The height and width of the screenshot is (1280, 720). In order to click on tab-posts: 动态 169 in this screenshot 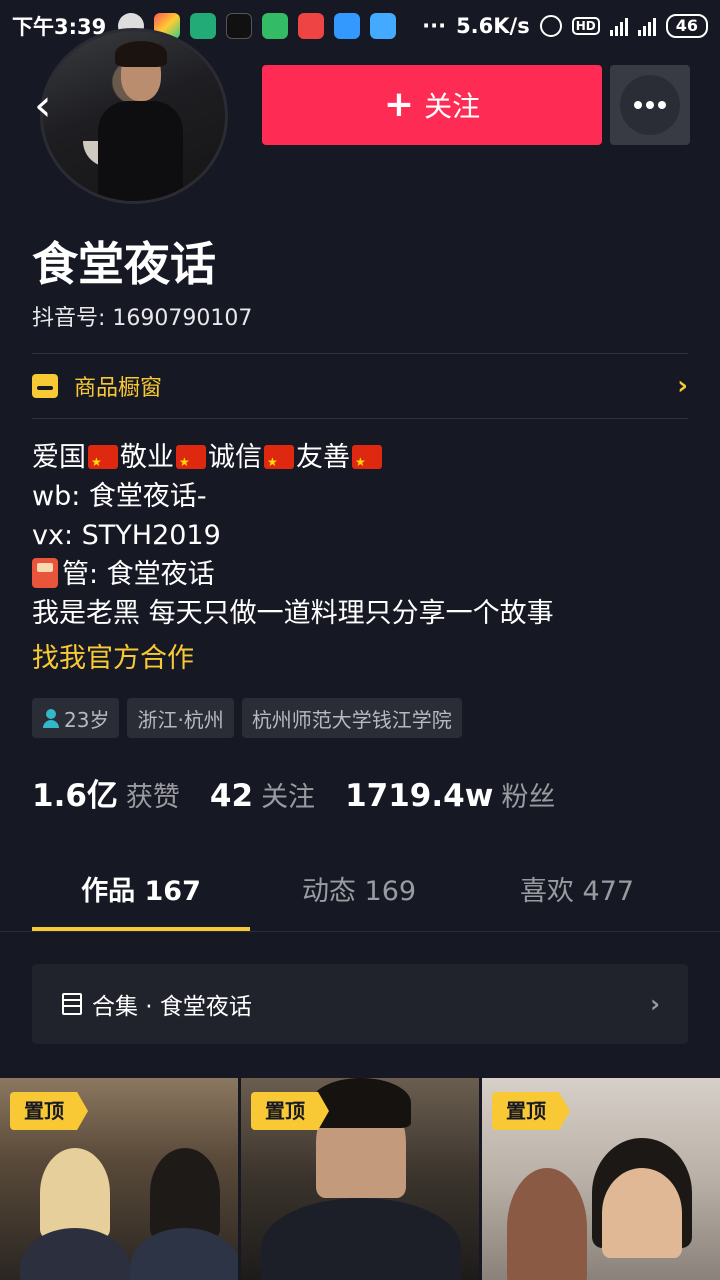, I will do `click(359, 896)`.